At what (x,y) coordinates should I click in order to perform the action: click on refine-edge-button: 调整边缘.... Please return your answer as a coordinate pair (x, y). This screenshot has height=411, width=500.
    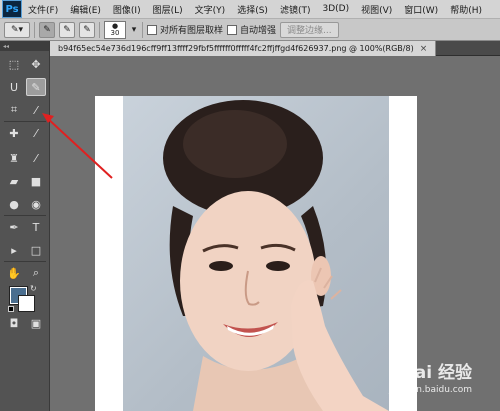
    Looking at the image, I should click on (309, 29).